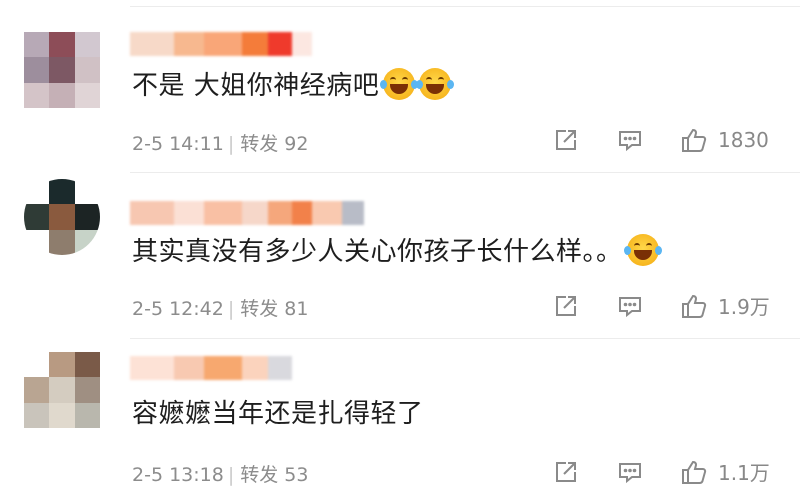 The height and width of the screenshot is (502, 800). What do you see at coordinates (663, 140) in the screenshot?
I see `comment-actions: 1830` at bounding box center [663, 140].